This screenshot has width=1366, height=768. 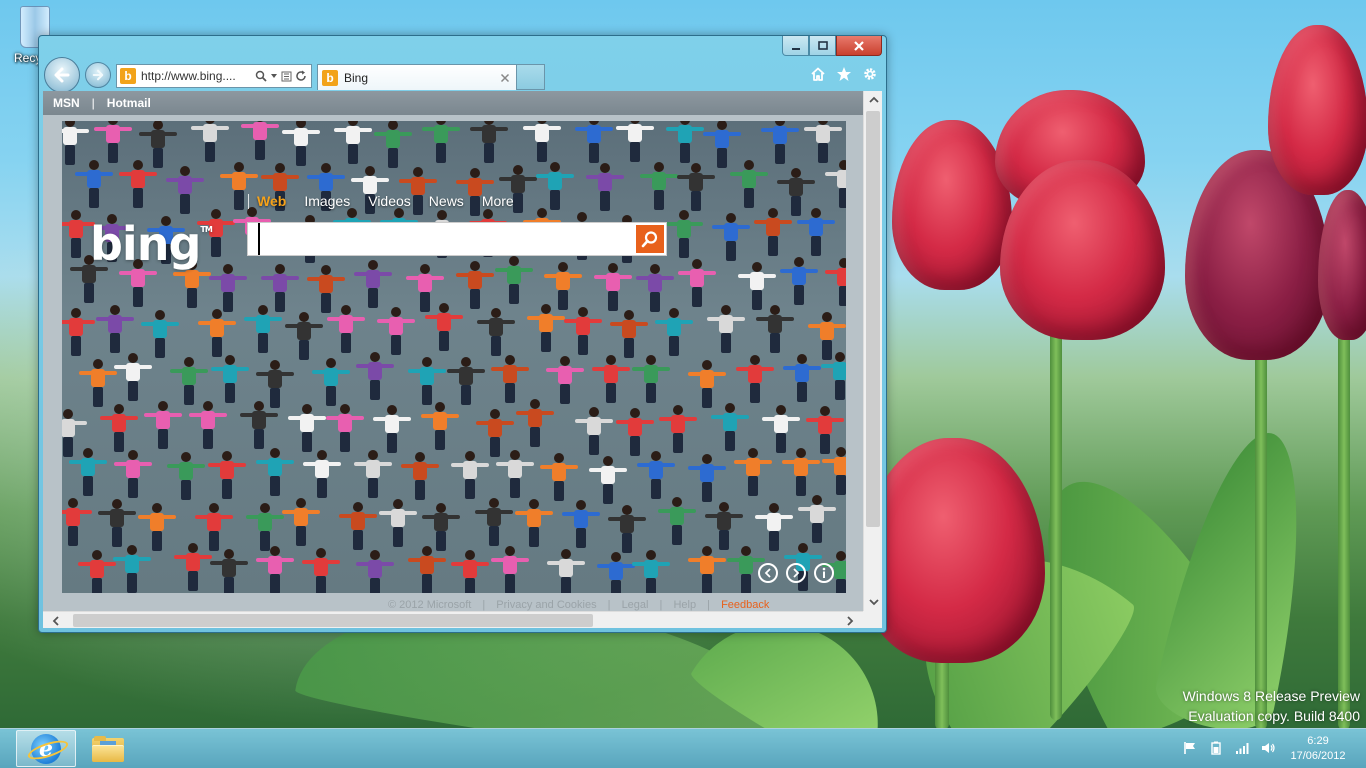 What do you see at coordinates (98, 75) in the screenshot?
I see `forward-button` at bounding box center [98, 75].